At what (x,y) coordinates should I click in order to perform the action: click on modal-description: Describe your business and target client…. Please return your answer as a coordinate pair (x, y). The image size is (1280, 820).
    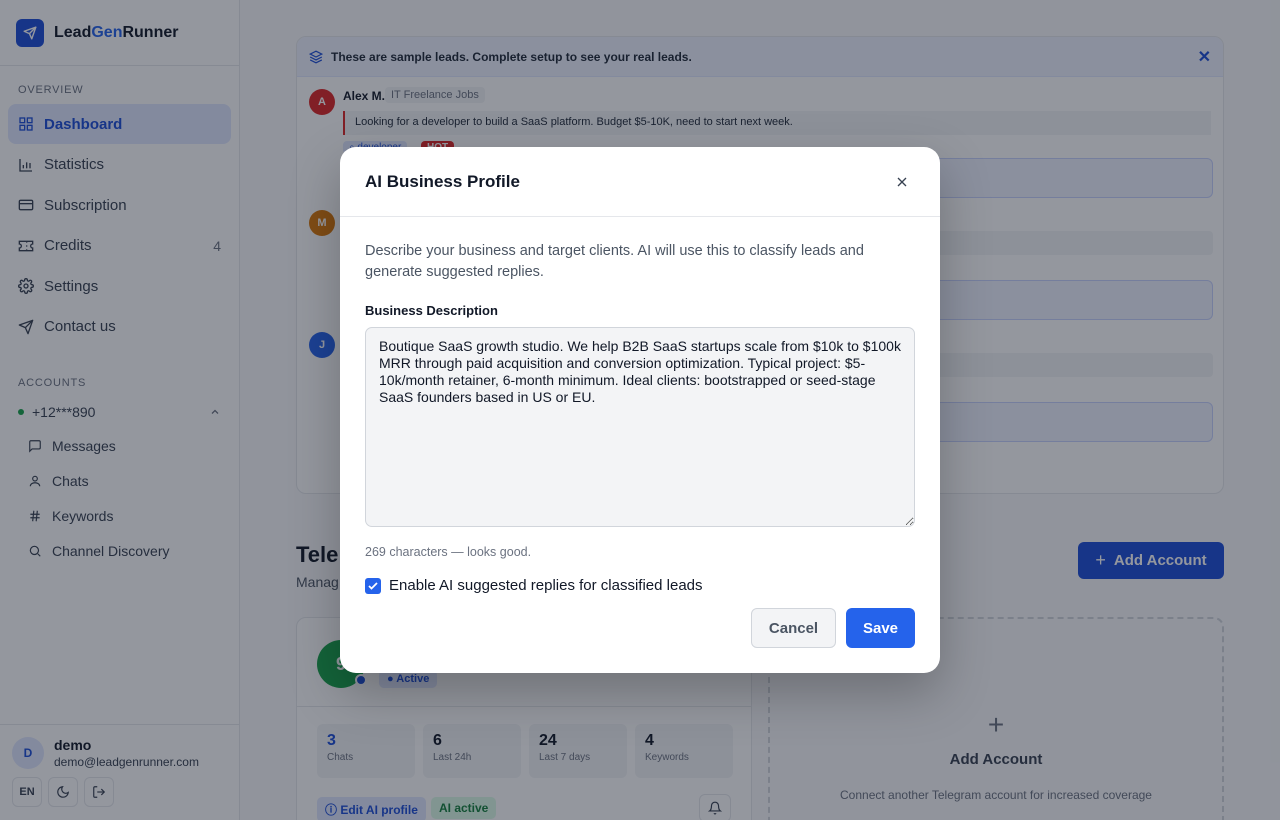
    Looking at the image, I should click on (614, 261).